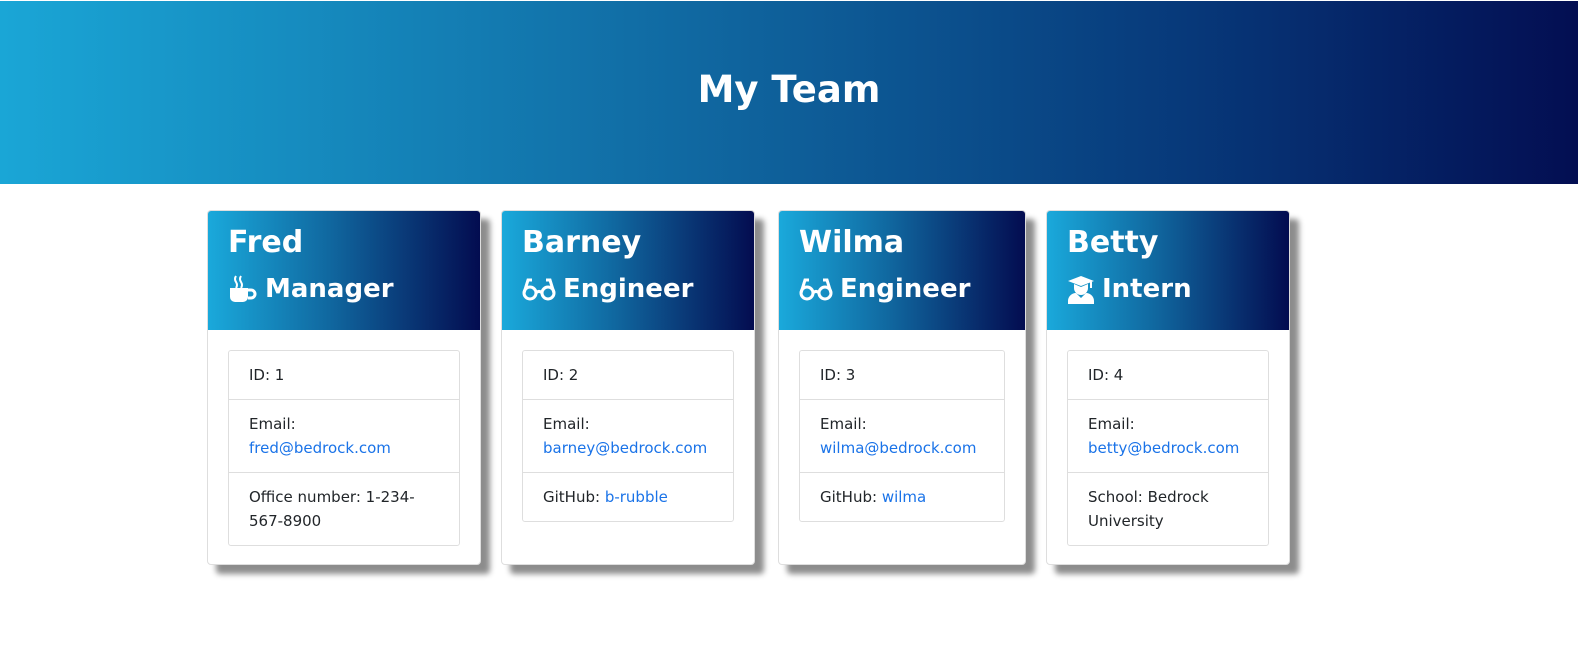 Image resolution: width=1578 pixels, height=665 pixels. I want to click on github-link: wilma, so click(904, 497).